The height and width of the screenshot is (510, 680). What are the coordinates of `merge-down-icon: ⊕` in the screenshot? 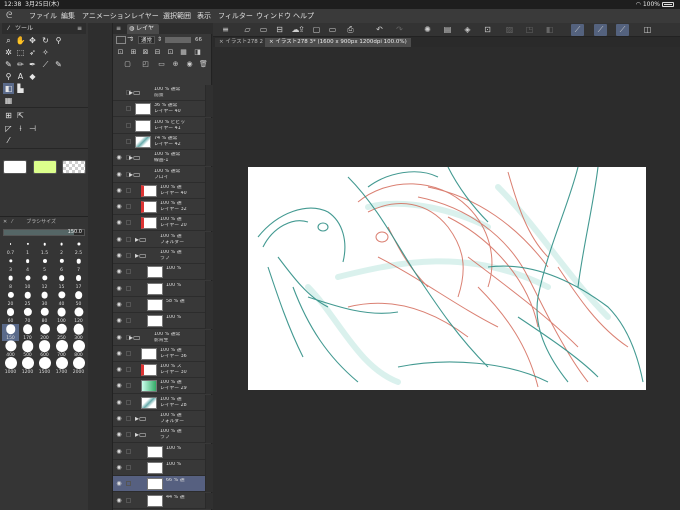 It's located at (175, 64).